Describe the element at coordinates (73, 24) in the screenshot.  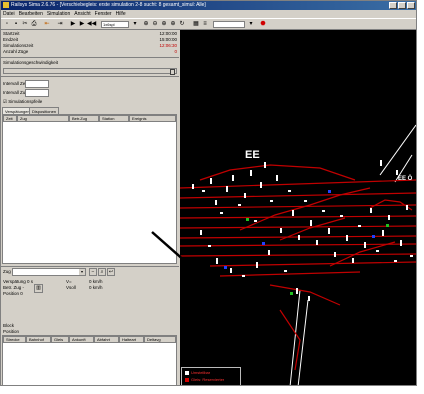
I see `play-icon: ▶` at that location.